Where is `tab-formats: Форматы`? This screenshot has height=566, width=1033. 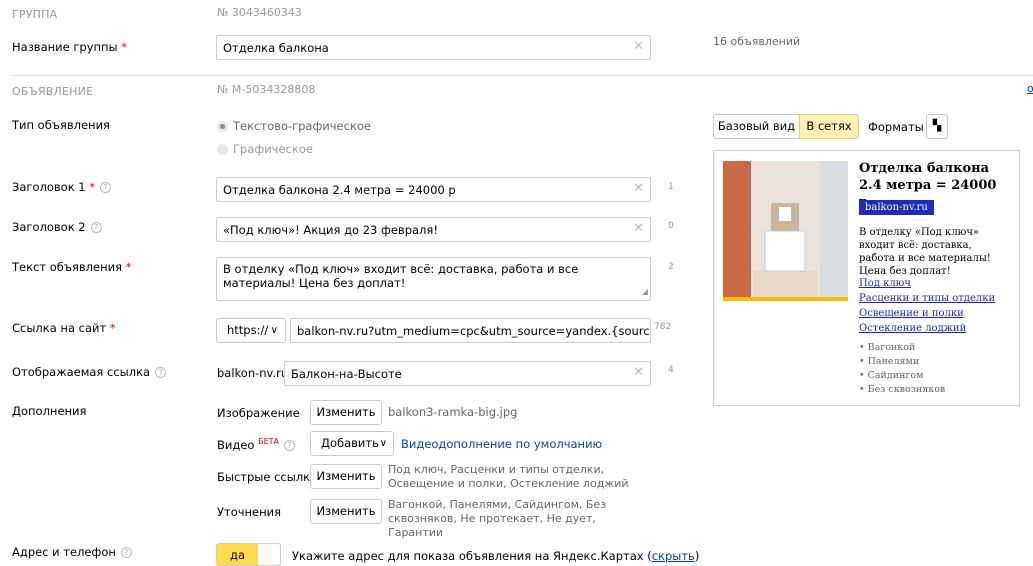
tab-formats: Форматы is located at coordinates (896, 127).